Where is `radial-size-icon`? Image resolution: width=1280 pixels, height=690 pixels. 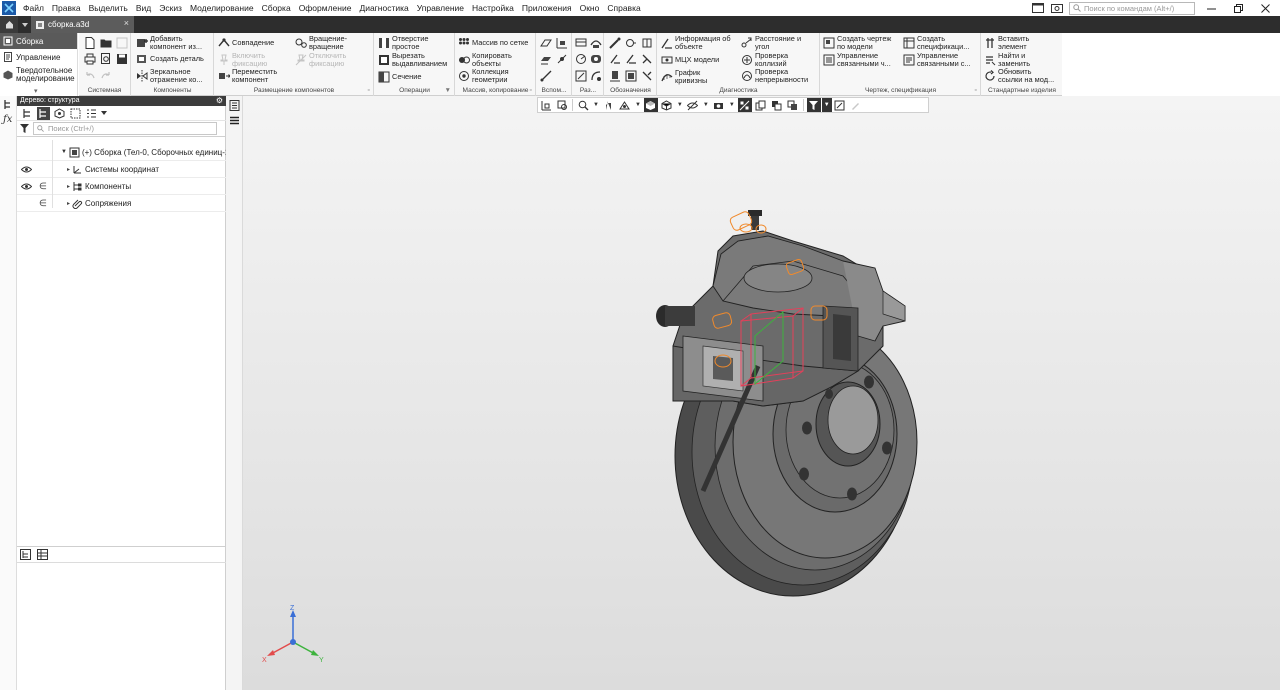
radial-size-icon is located at coordinates (581, 59).